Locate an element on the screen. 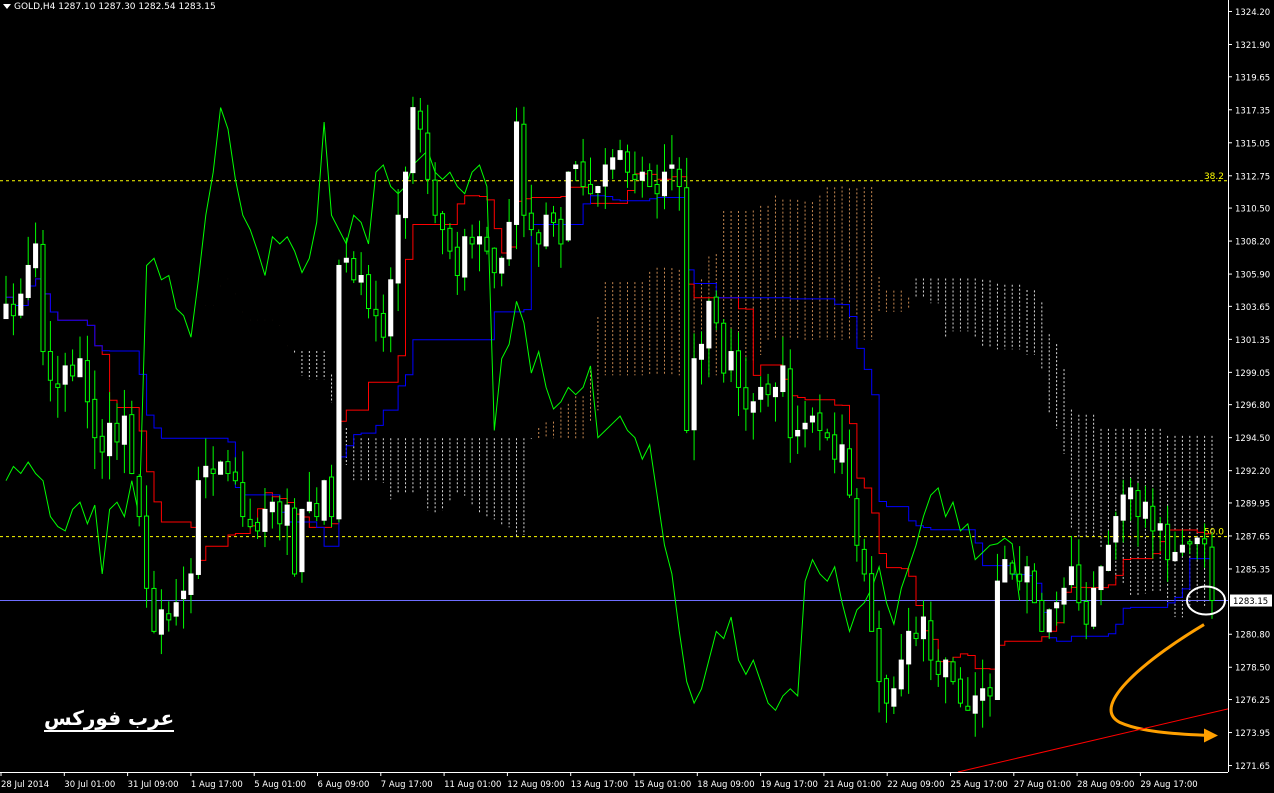 This screenshot has height=793, width=1274. y-tick-label: 1324.20 is located at coordinates (1252, 13).